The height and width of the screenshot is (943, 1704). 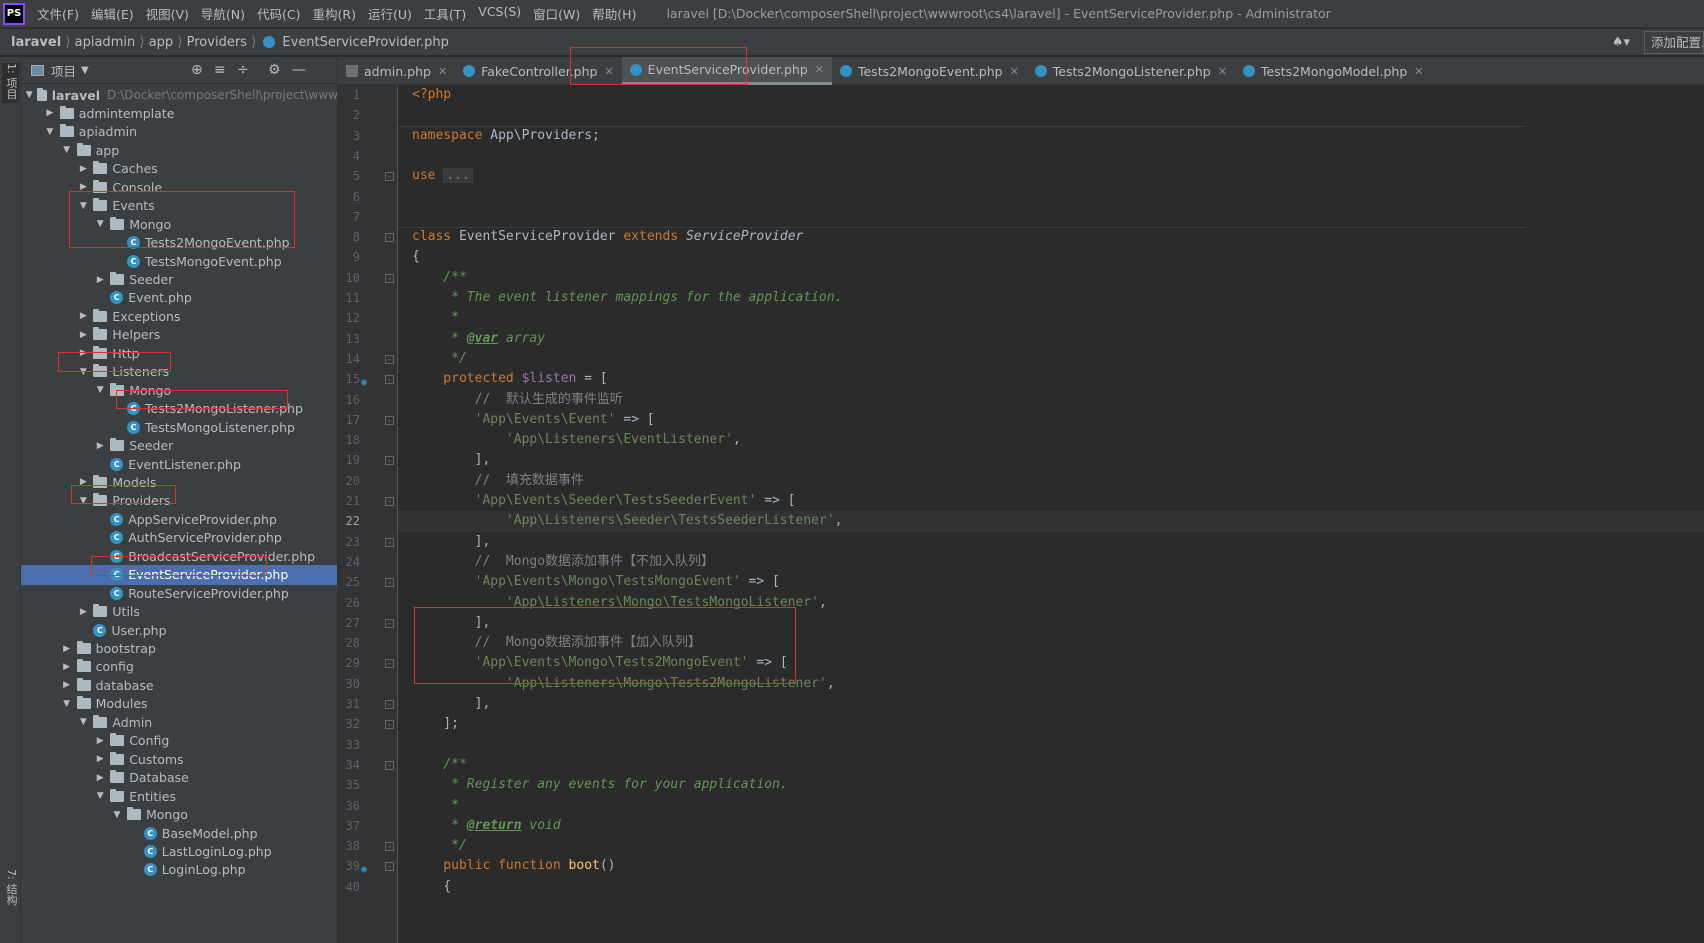 I want to click on tree-file-row: C EventListener.php, so click(x=179, y=464).